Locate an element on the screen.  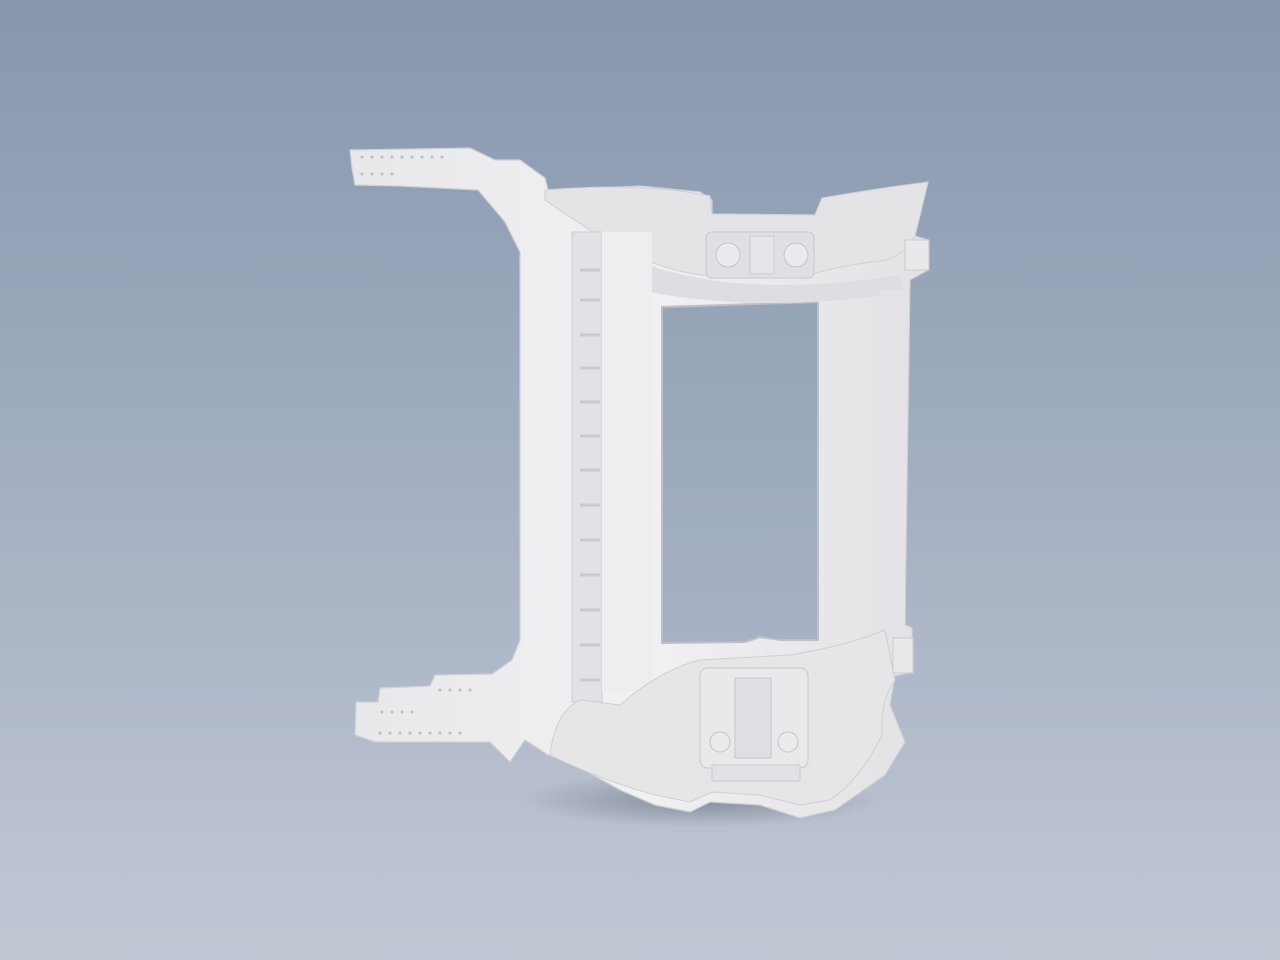
left-ribbed-post is located at coordinates (611, 467).